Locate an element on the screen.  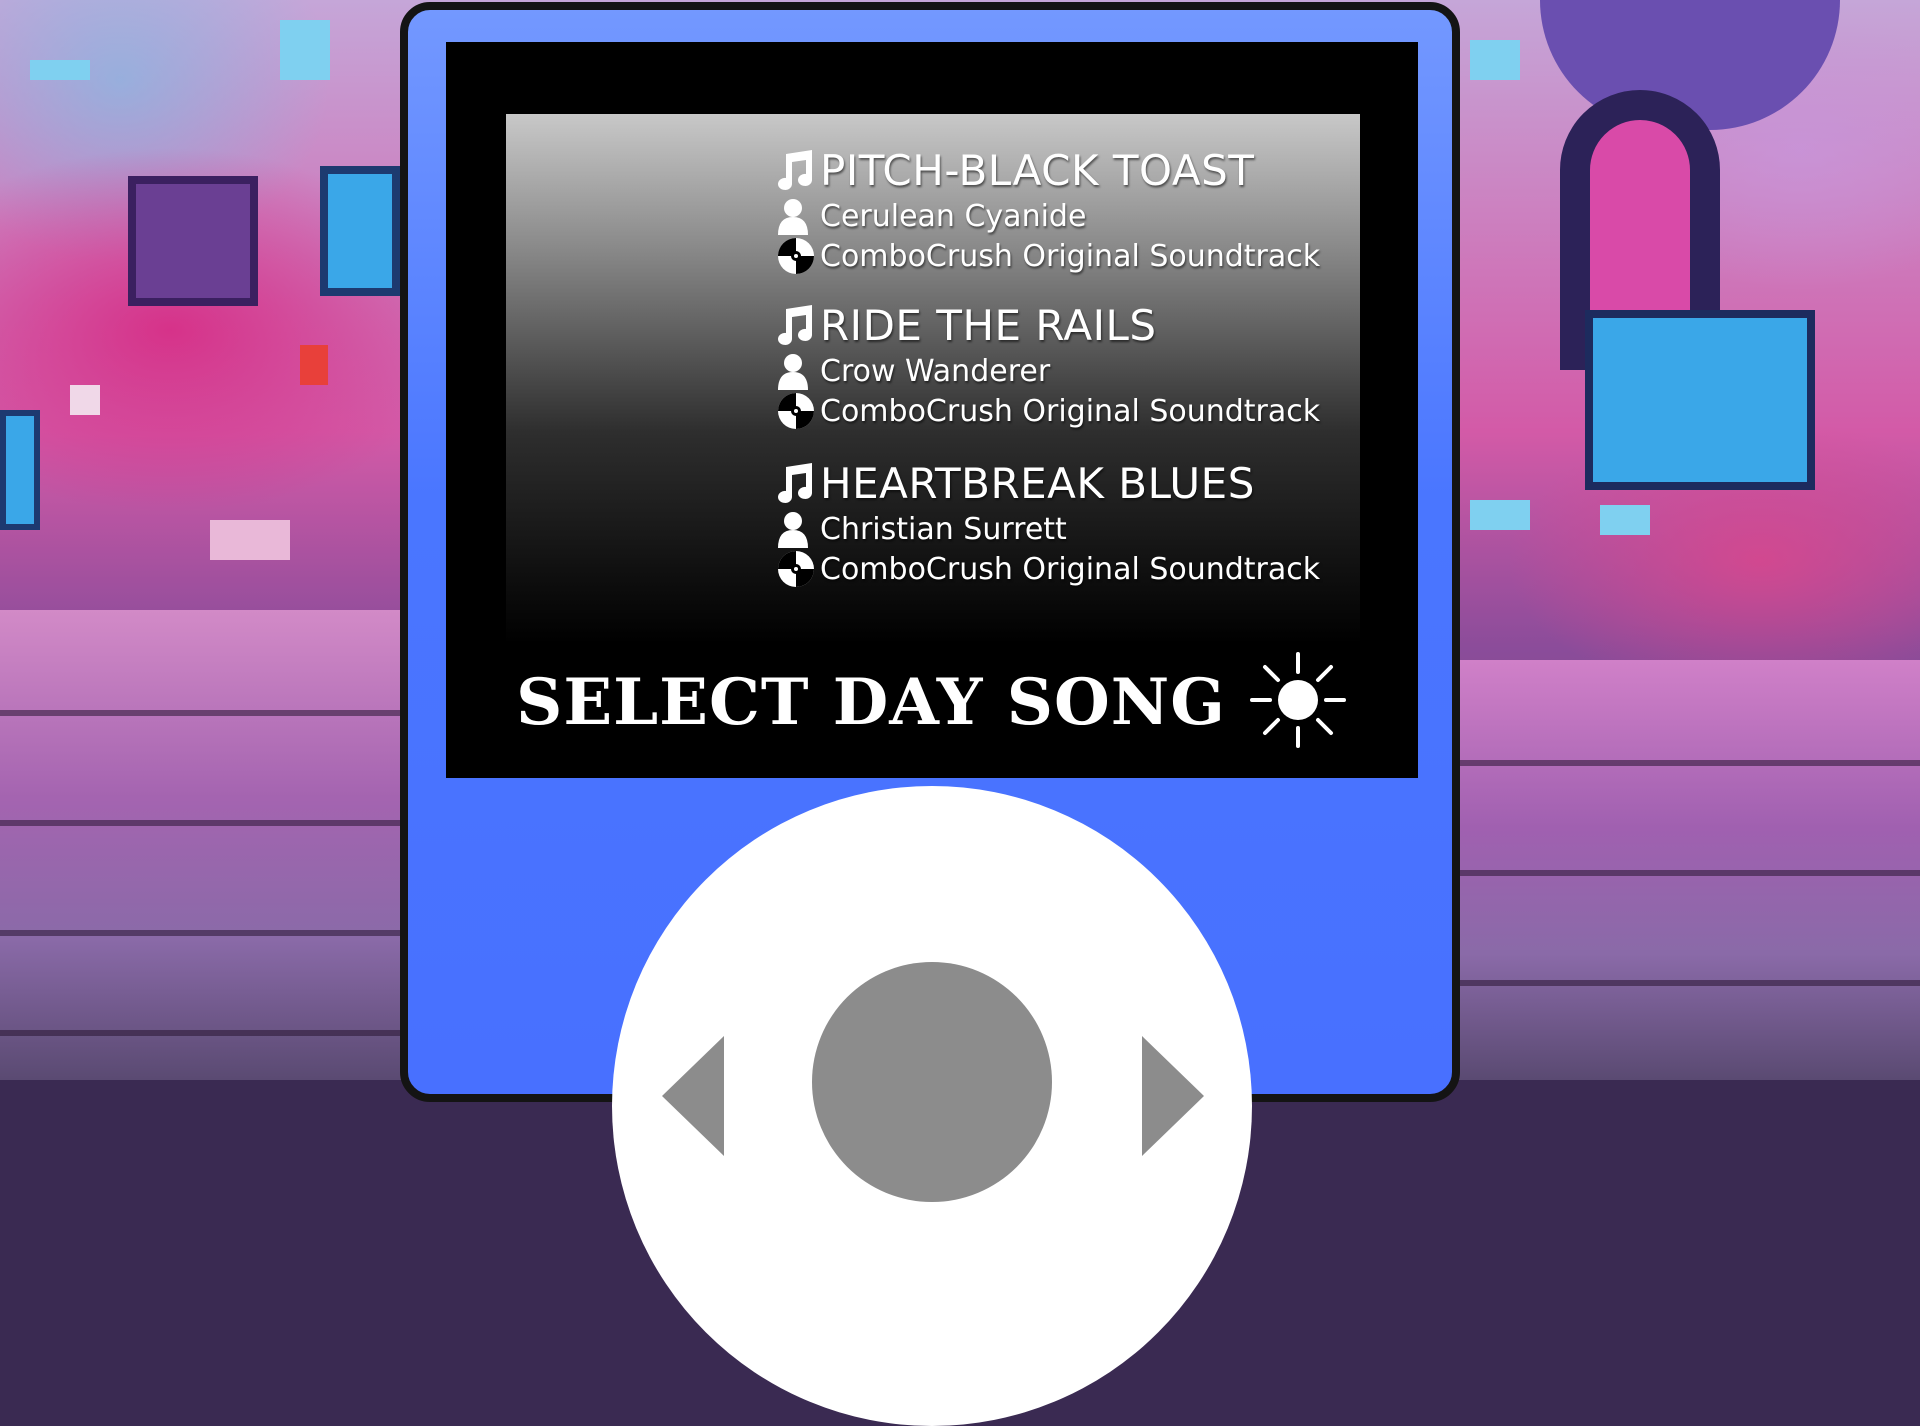
select-day-song-label: SELECT DAY SONG is located at coordinates (871, 702).